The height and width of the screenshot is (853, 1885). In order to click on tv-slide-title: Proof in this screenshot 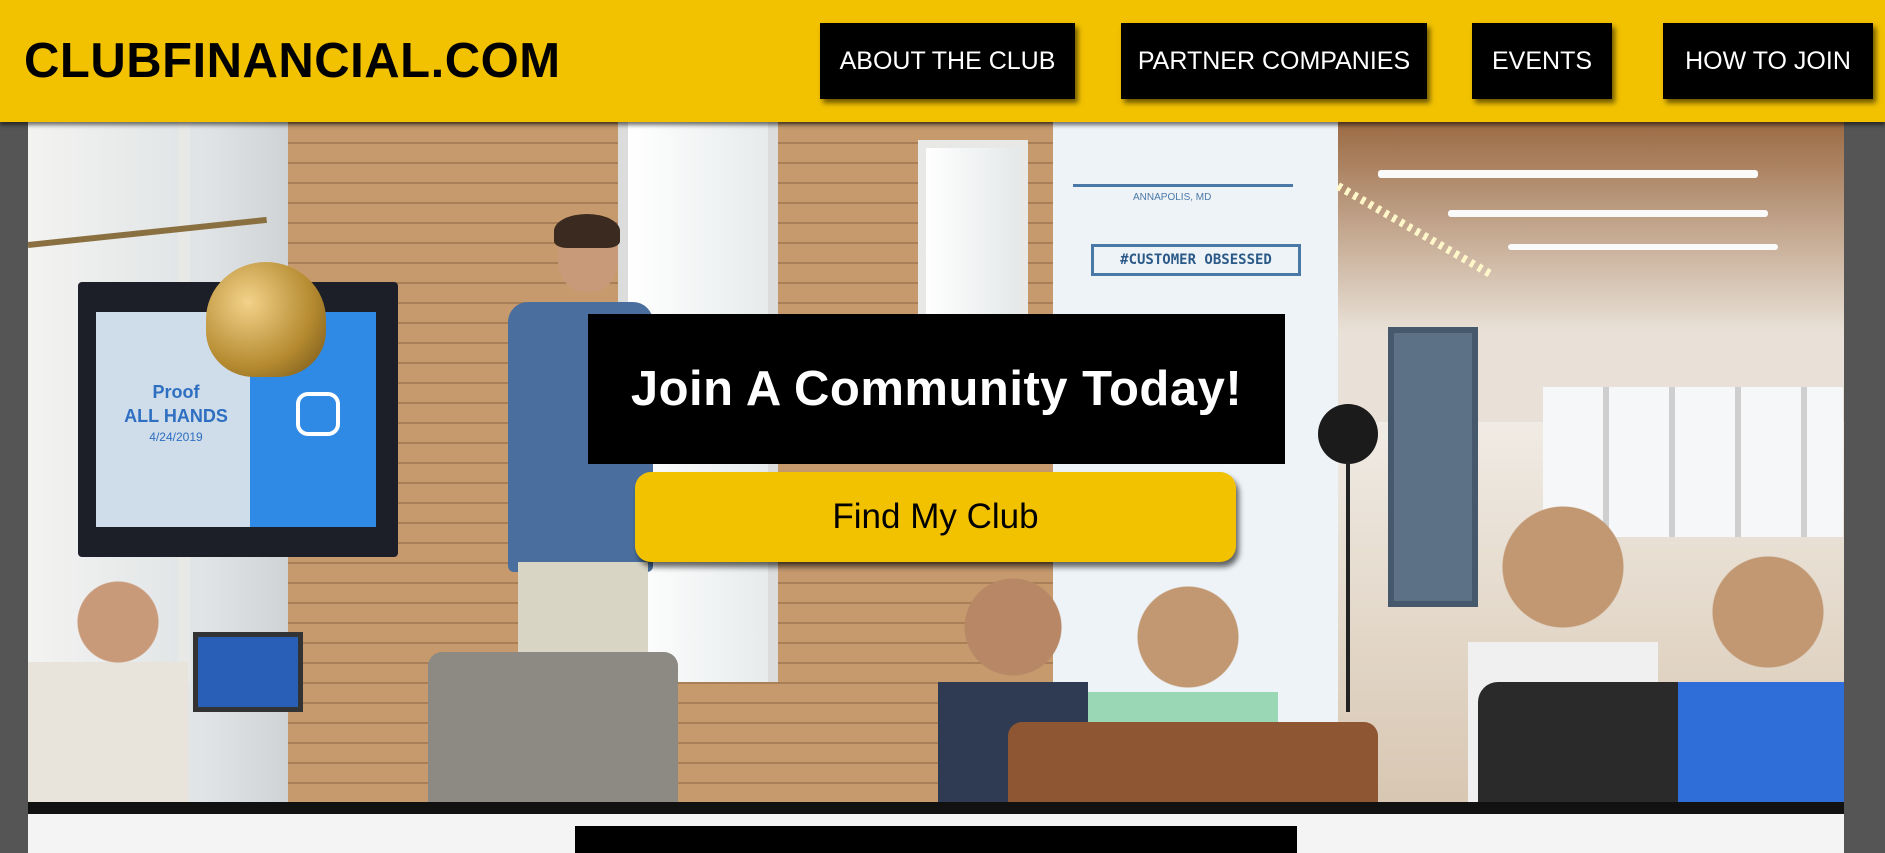, I will do `click(176, 392)`.